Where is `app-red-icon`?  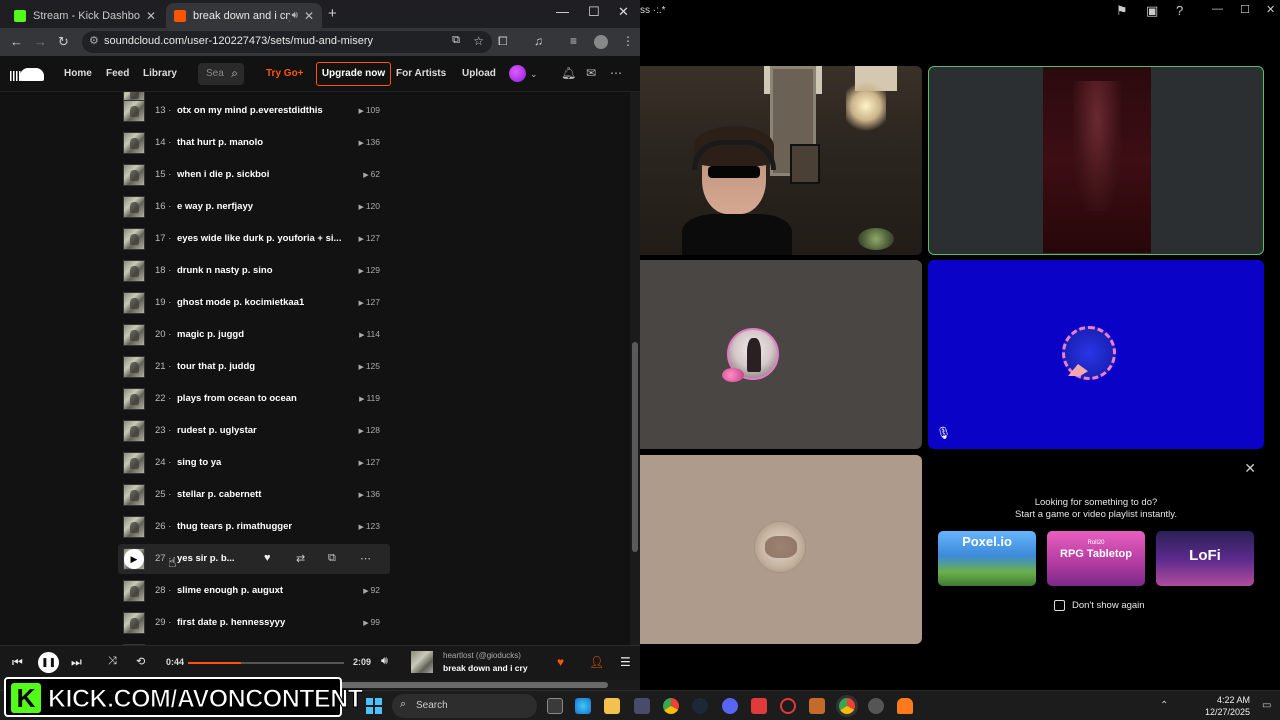 app-red-icon is located at coordinates (759, 706).